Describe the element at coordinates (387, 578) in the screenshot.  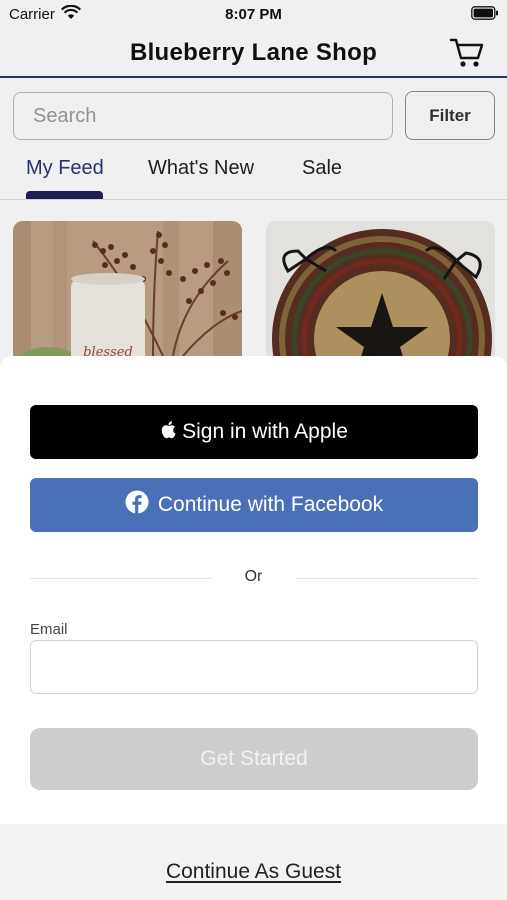
I see `divider-right` at that location.